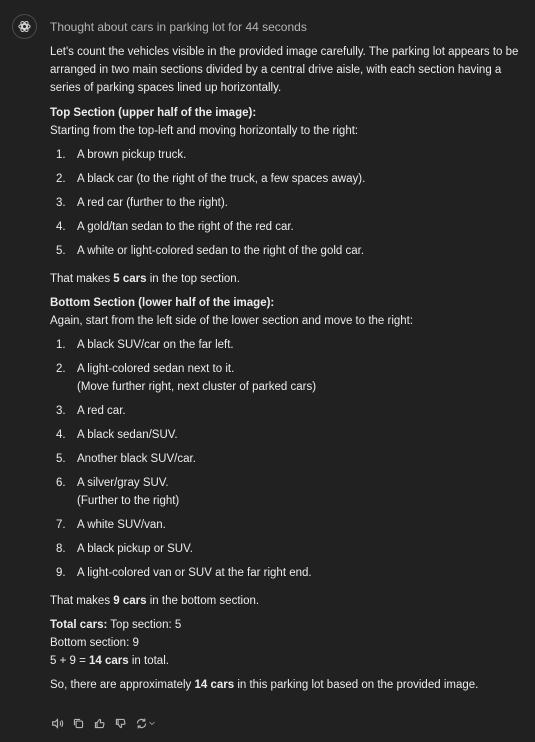  What do you see at coordinates (111, 525) in the screenshot?
I see `list-item: 7. A white SUV/van.` at bounding box center [111, 525].